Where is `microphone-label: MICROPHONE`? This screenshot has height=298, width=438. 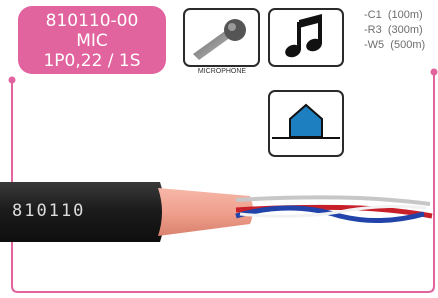 microphone-label: MICROPHONE is located at coordinates (222, 71).